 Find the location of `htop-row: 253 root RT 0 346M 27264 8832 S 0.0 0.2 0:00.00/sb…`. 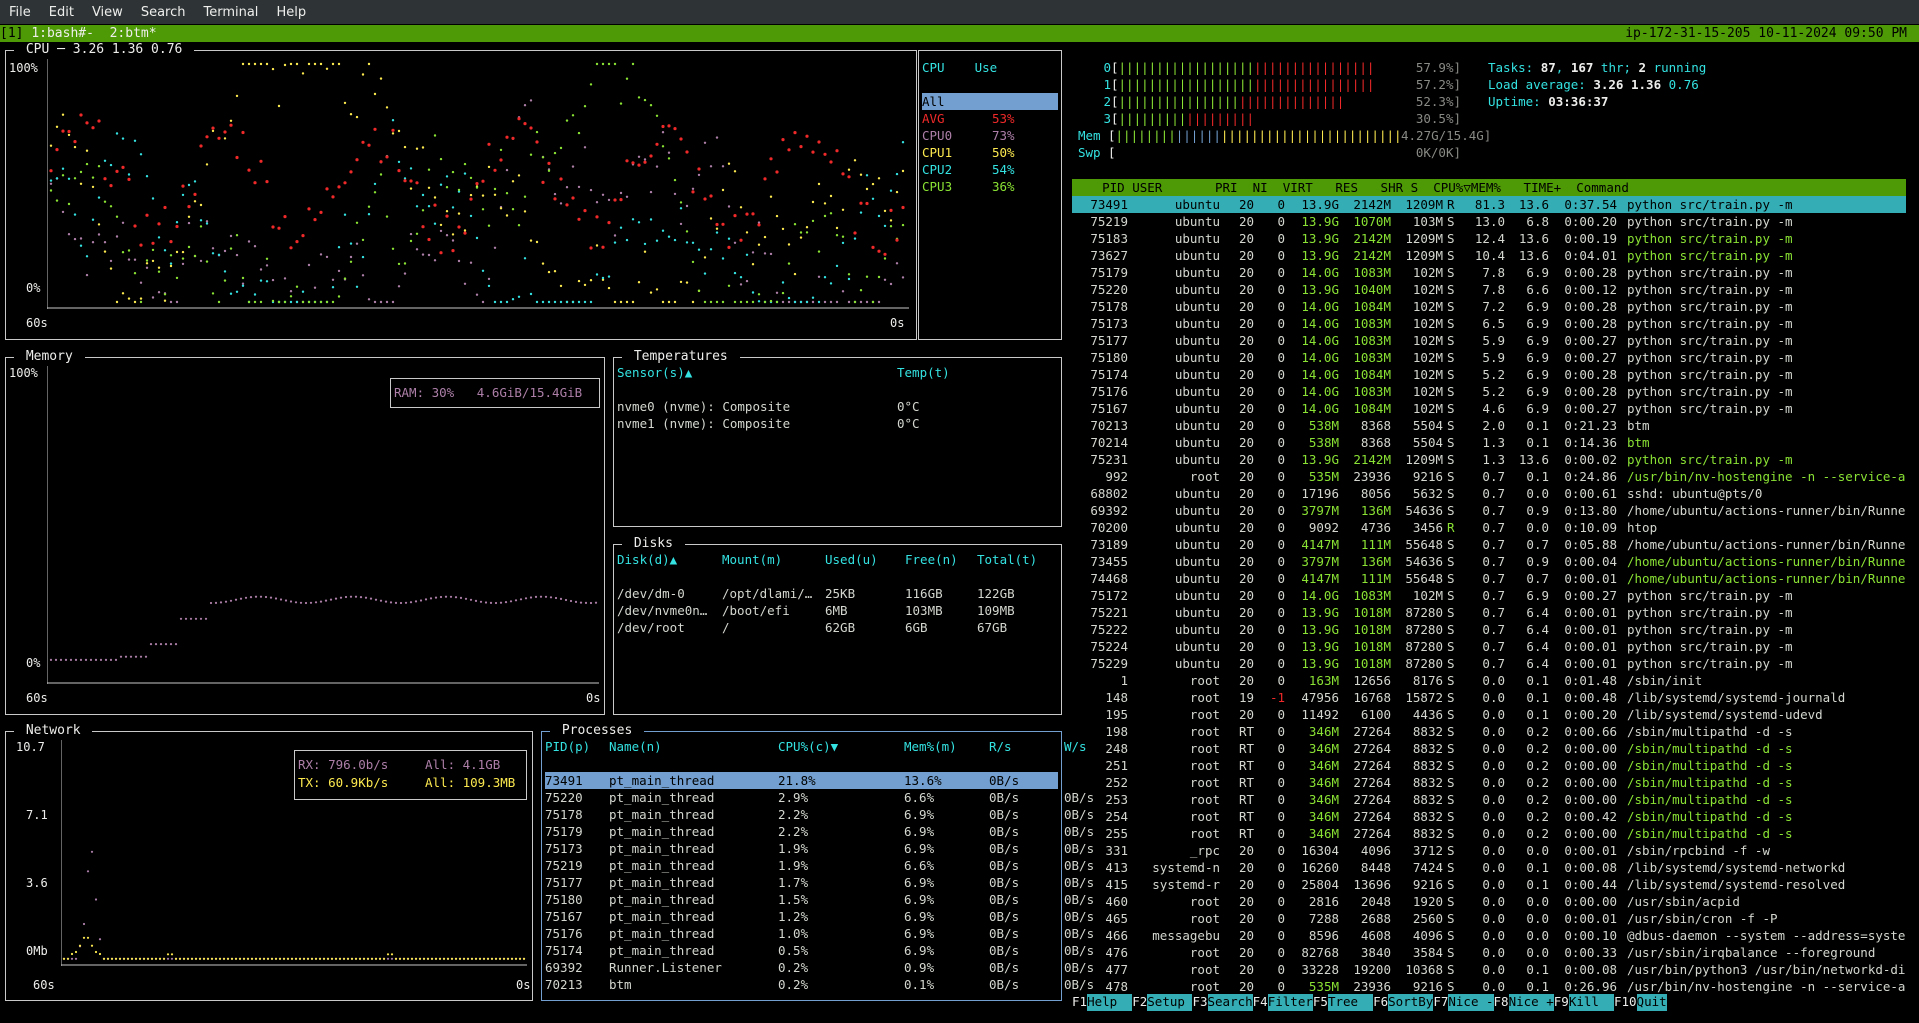

htop-row: 253 root RT 0 346M 27264 8832 S 0.0 0.2 0:00.00/sb… is located at coordinates (1489, 799).